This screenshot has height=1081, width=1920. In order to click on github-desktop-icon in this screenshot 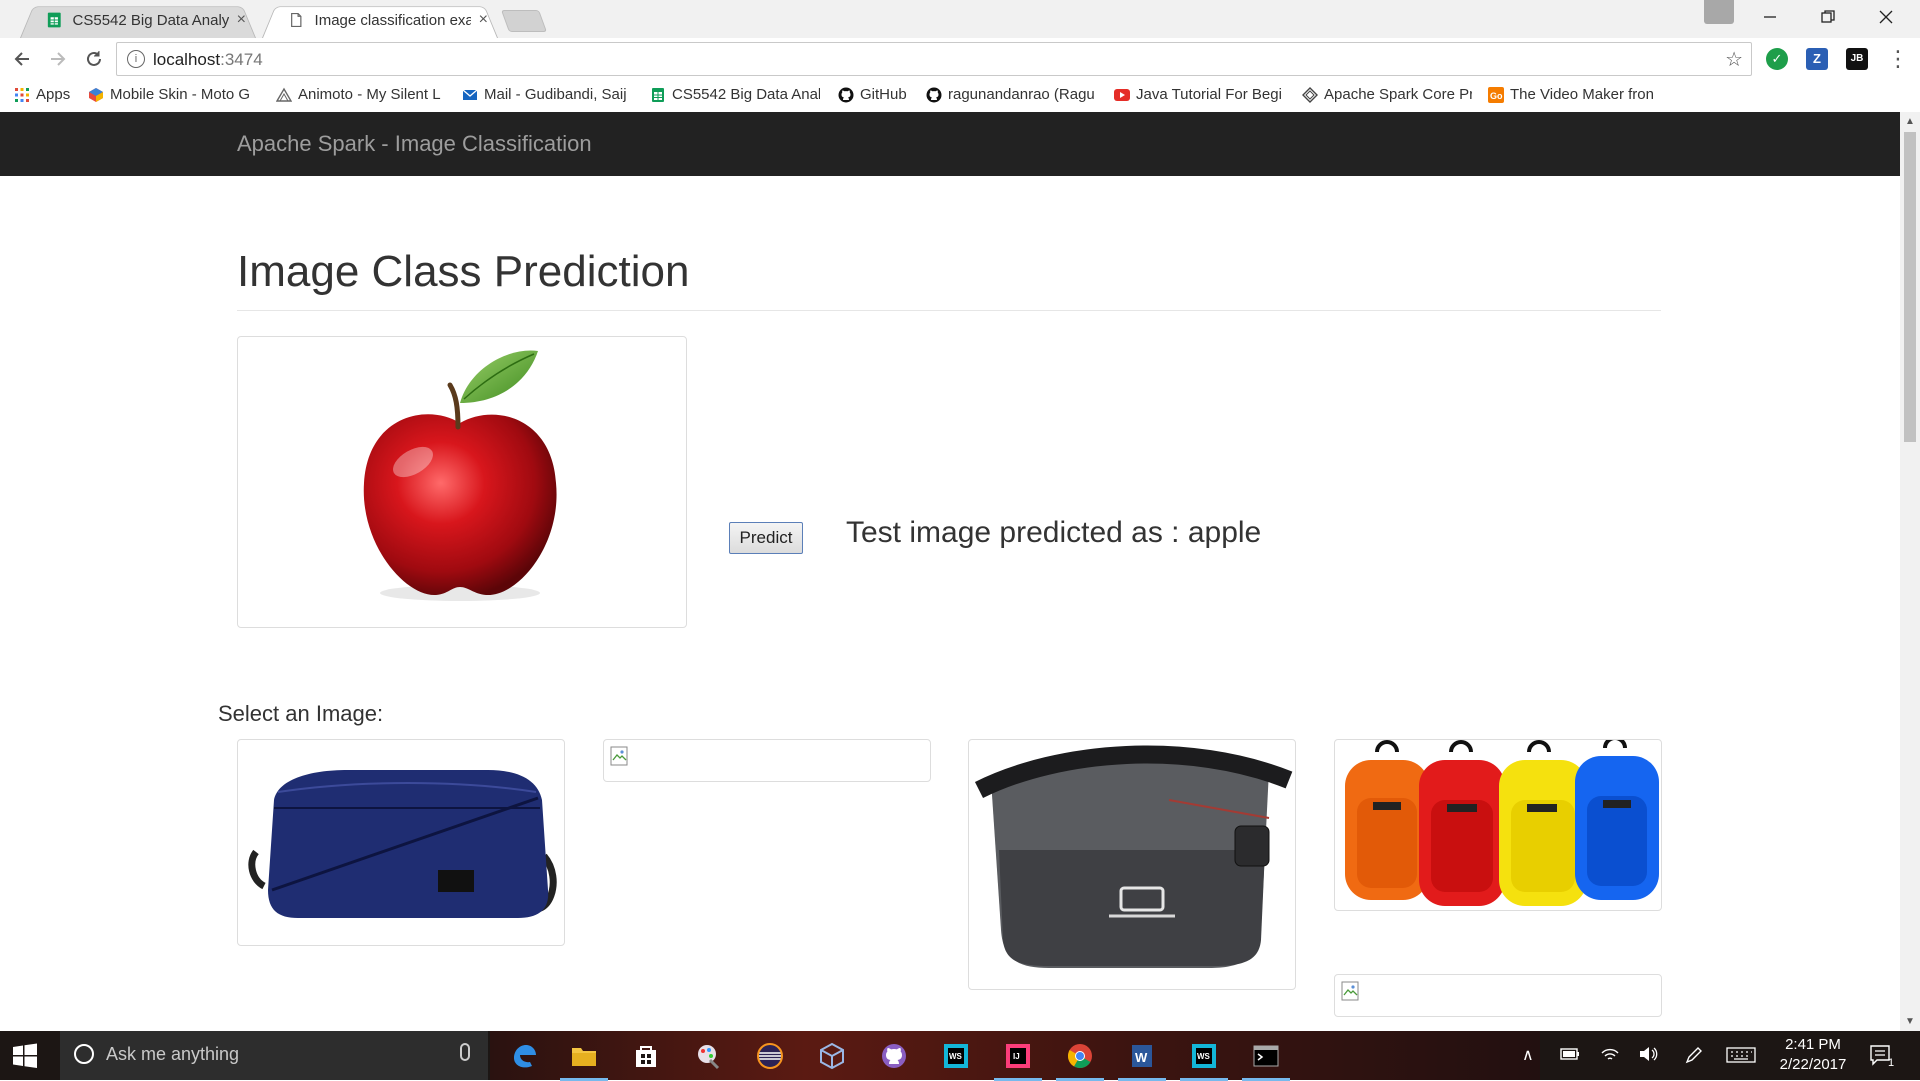, I will do `click(894, 1056)`.